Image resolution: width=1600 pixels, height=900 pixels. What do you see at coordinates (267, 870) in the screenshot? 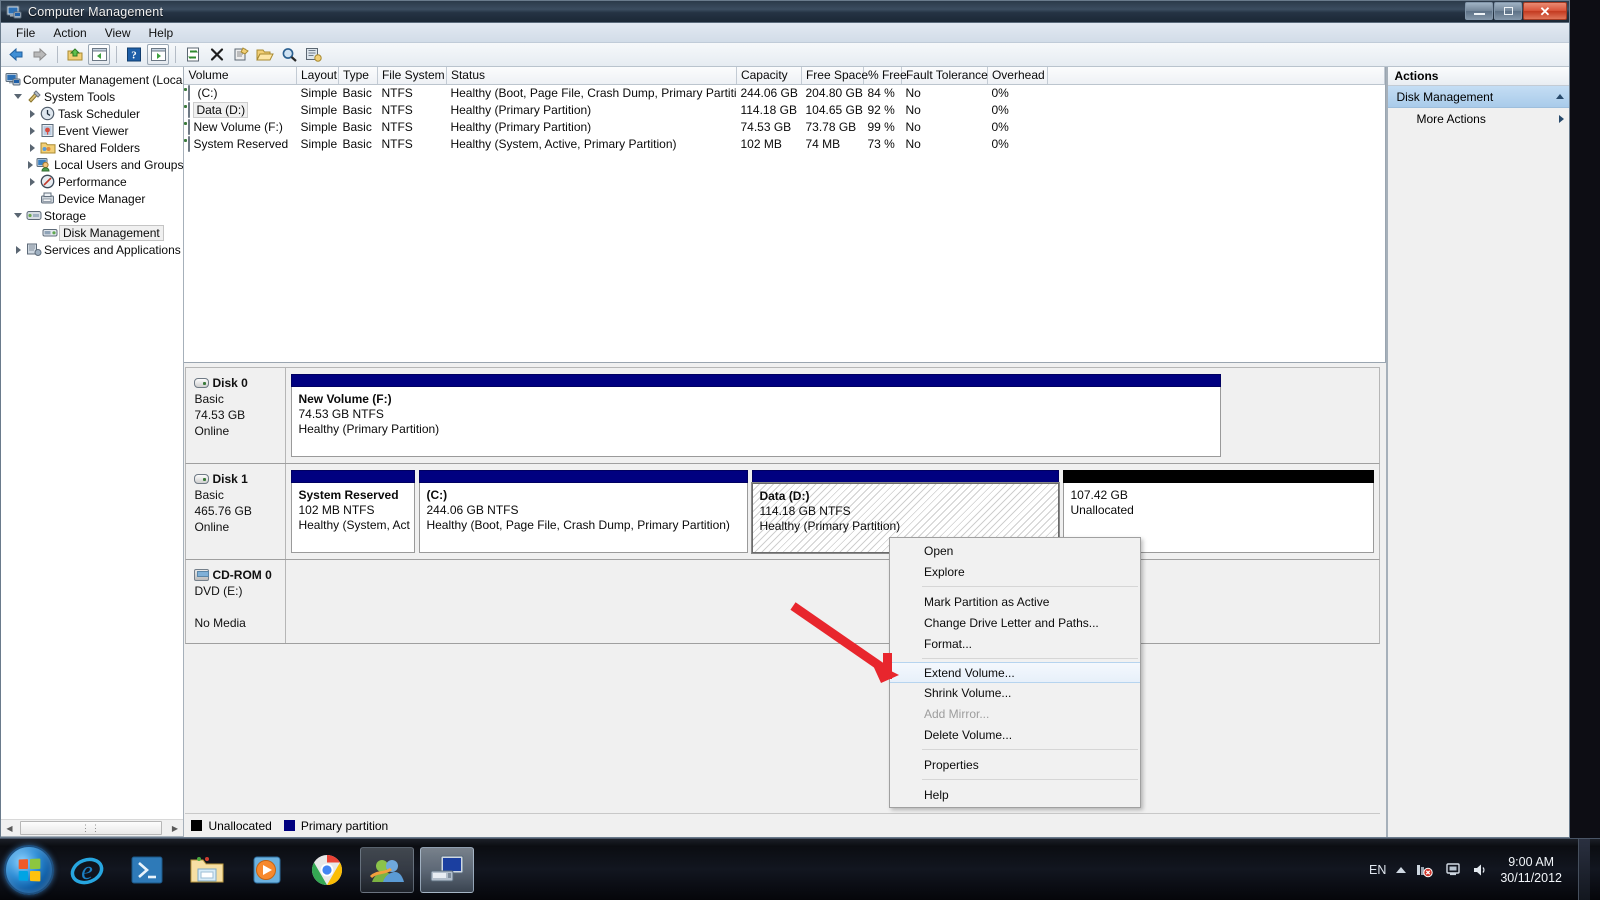
I see `taskbar-windows-media-player` at bounding box center [267, 870].